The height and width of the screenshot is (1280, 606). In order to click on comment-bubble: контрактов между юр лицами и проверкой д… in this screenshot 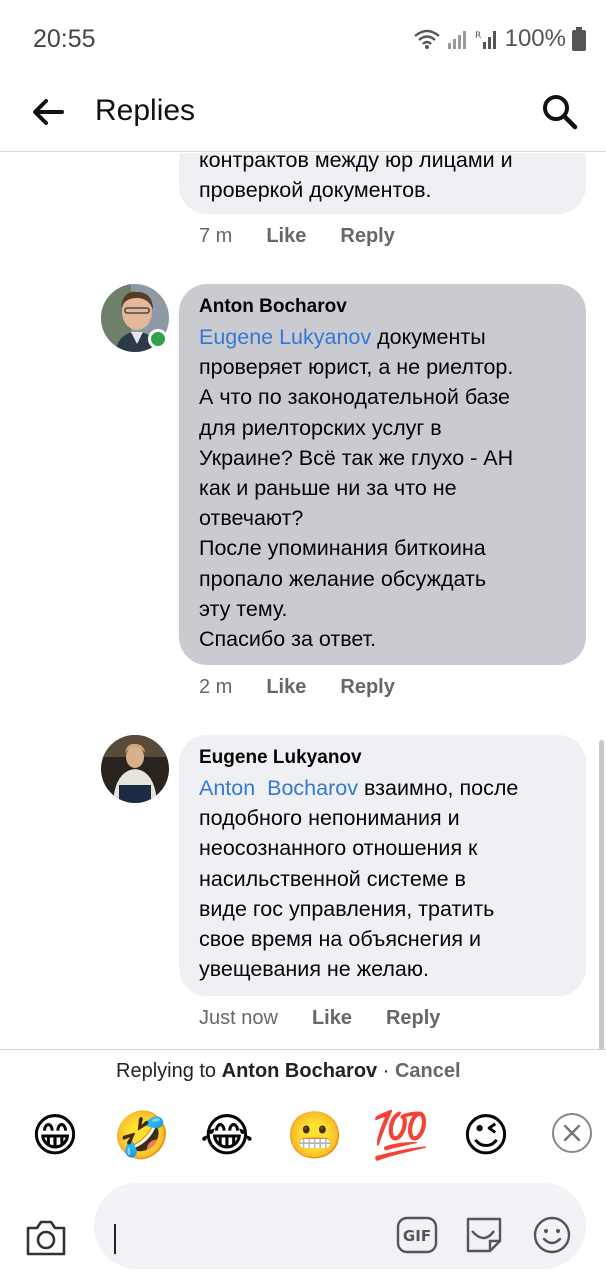, I will do `click(382, 183)`.